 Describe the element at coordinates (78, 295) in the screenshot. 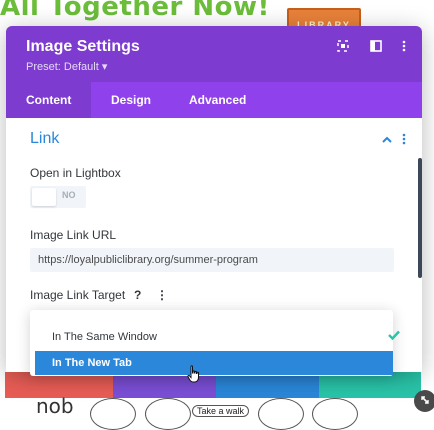

I see `image-link-target-label: Image Link Target` at that location.